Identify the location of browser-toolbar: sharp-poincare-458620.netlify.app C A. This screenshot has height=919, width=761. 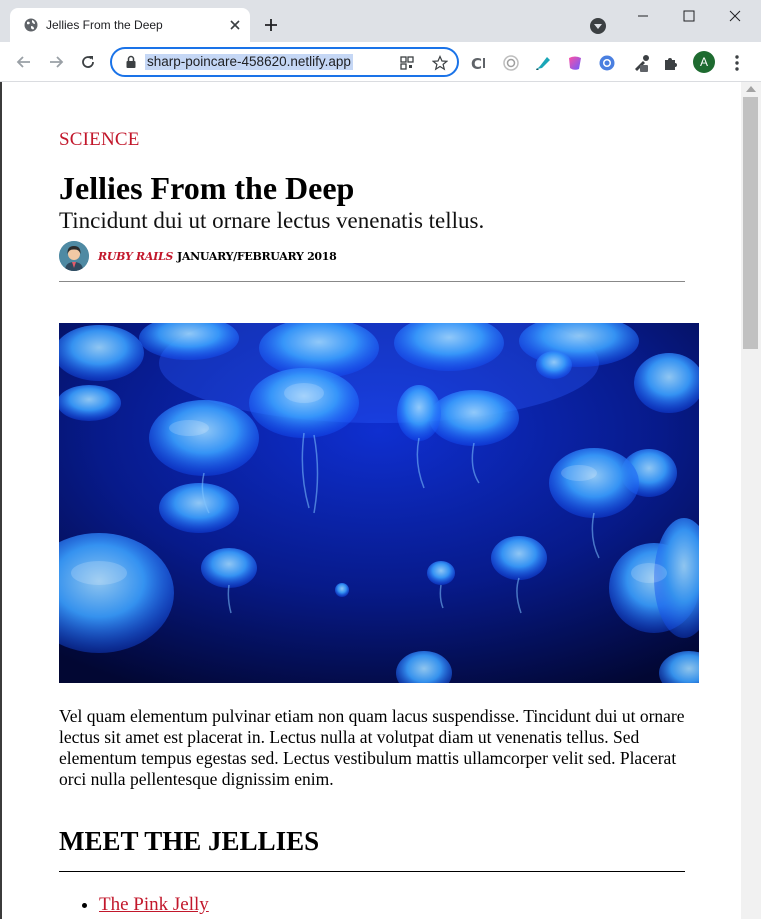
(380, 62).